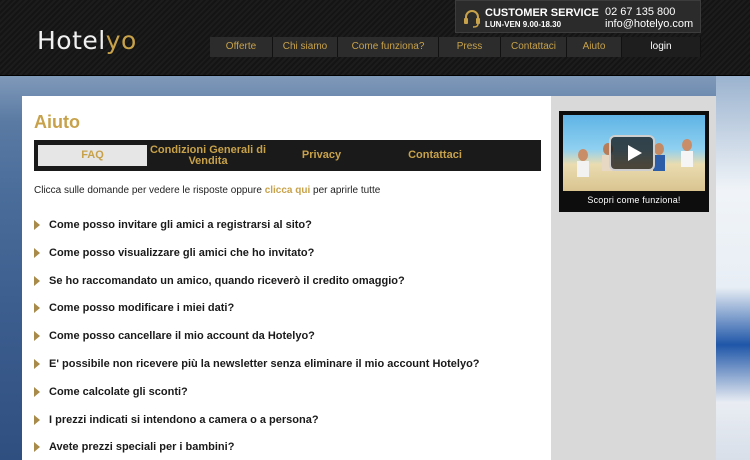 The image size is (750, 460). What do you see at coordinates (208, 155) in the screenshot?
I see `tab-condizioni-generali: Condizioni Generali di Vendita` at bounding box center [208, 155].